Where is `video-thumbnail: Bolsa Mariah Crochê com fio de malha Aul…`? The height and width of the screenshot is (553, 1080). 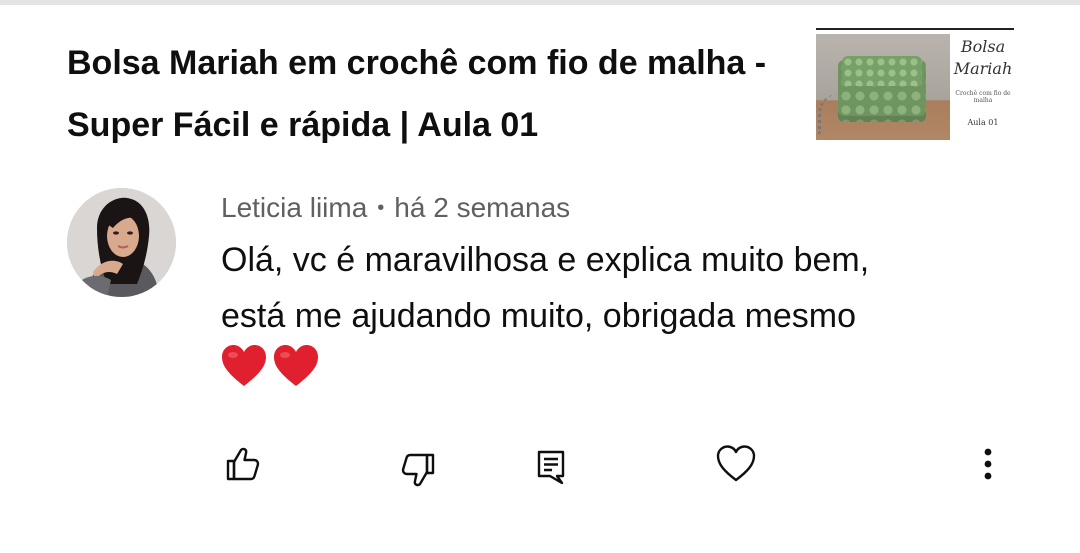
video-thumbnail: Bolsa Mariah Crochê com fio de malha Aul… is located at coordinates (915, 84).